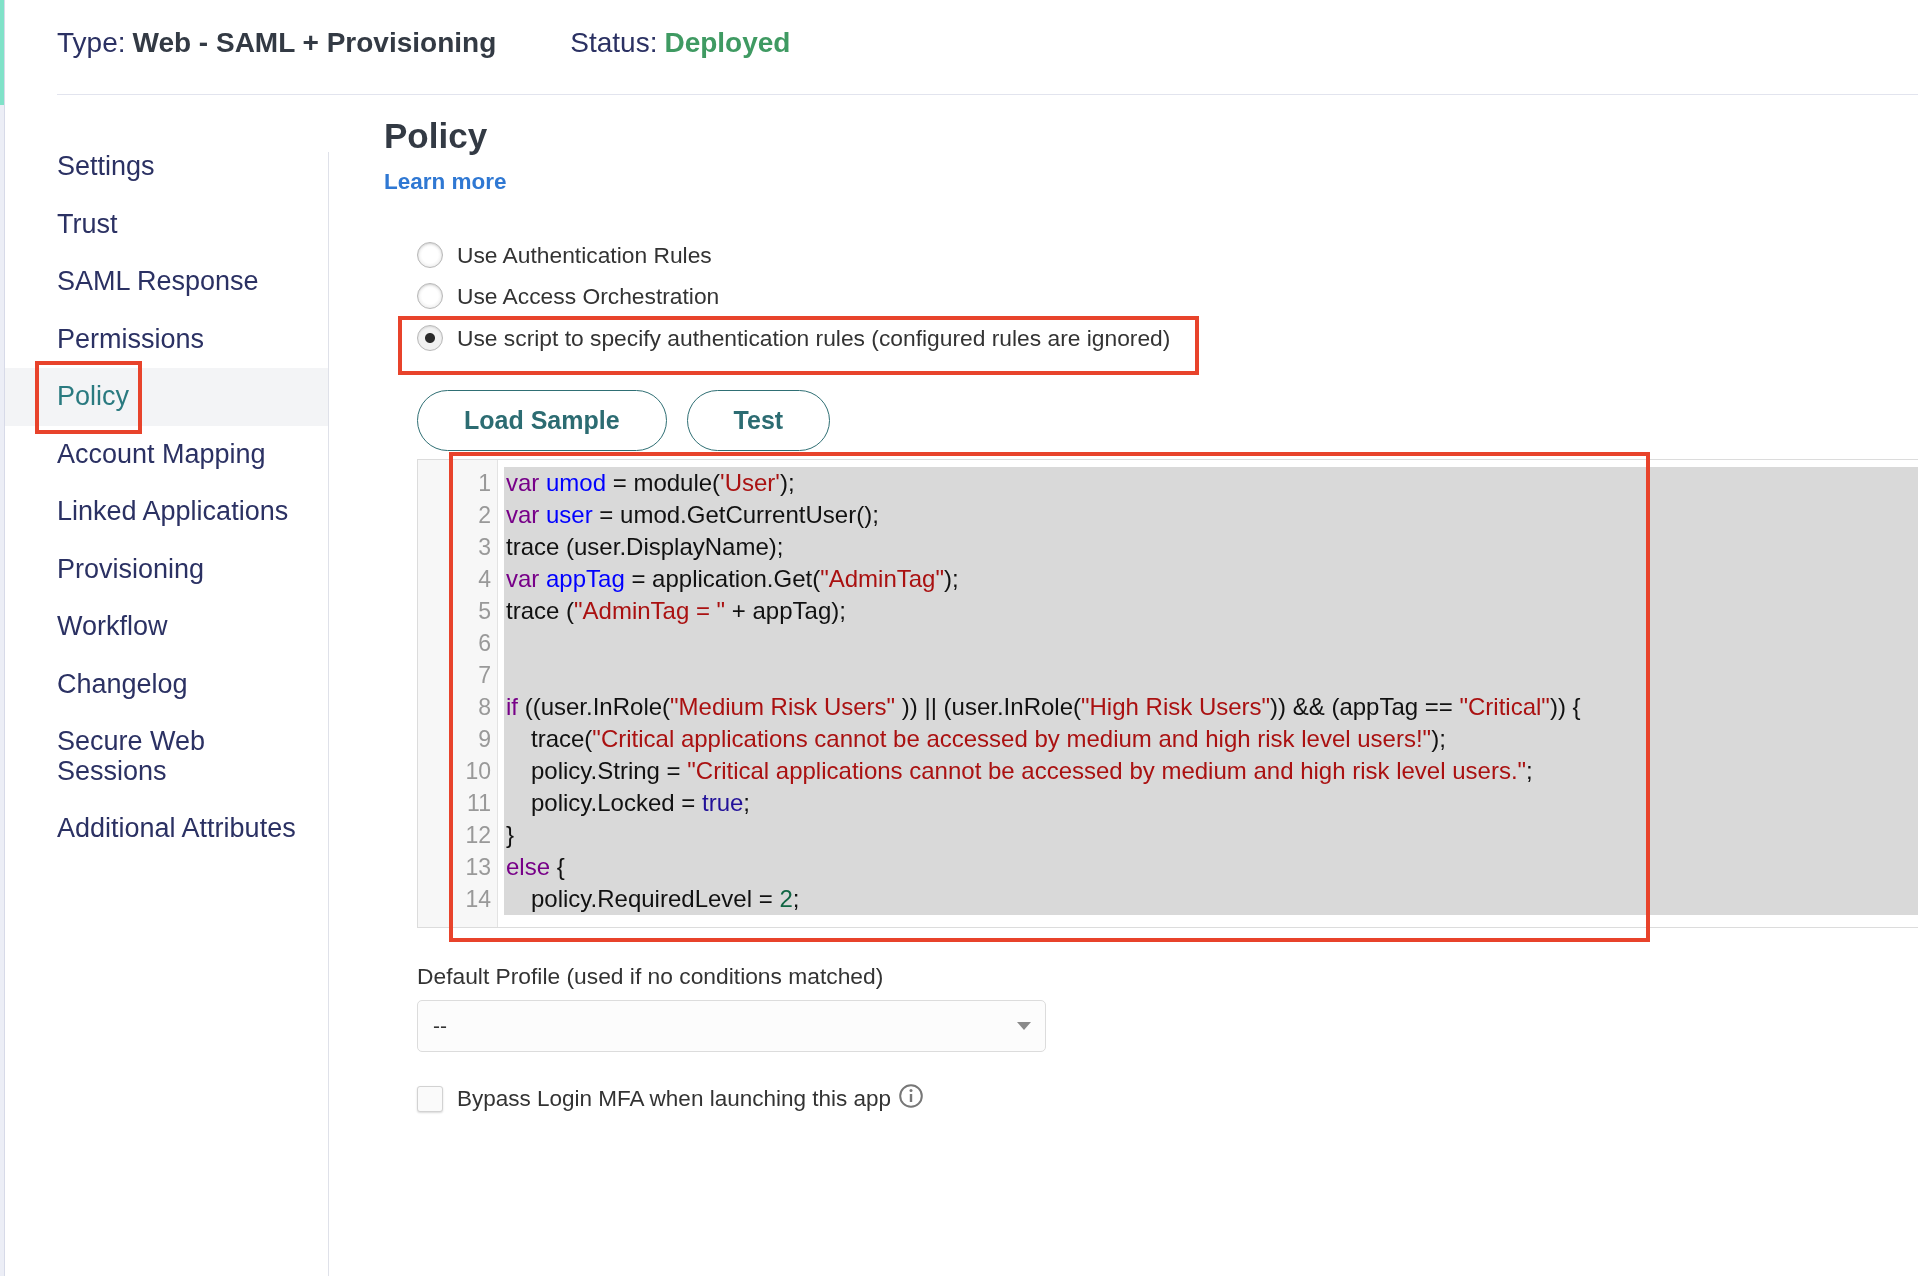  What do you see at coordinates (166, 627) in the screenshot?
I see `sidebar-item: Workflow` at bounding box center [166, 627].